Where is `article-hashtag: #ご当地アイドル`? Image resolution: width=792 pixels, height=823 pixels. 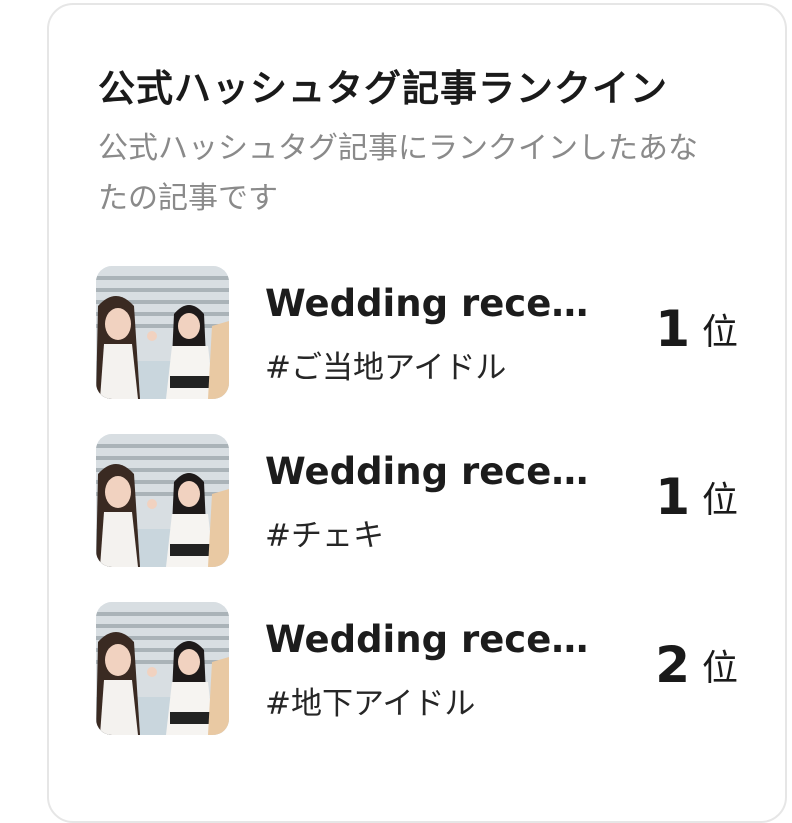
article-hashtag: #ご当地アイドル is located at coordinates (386, 368).